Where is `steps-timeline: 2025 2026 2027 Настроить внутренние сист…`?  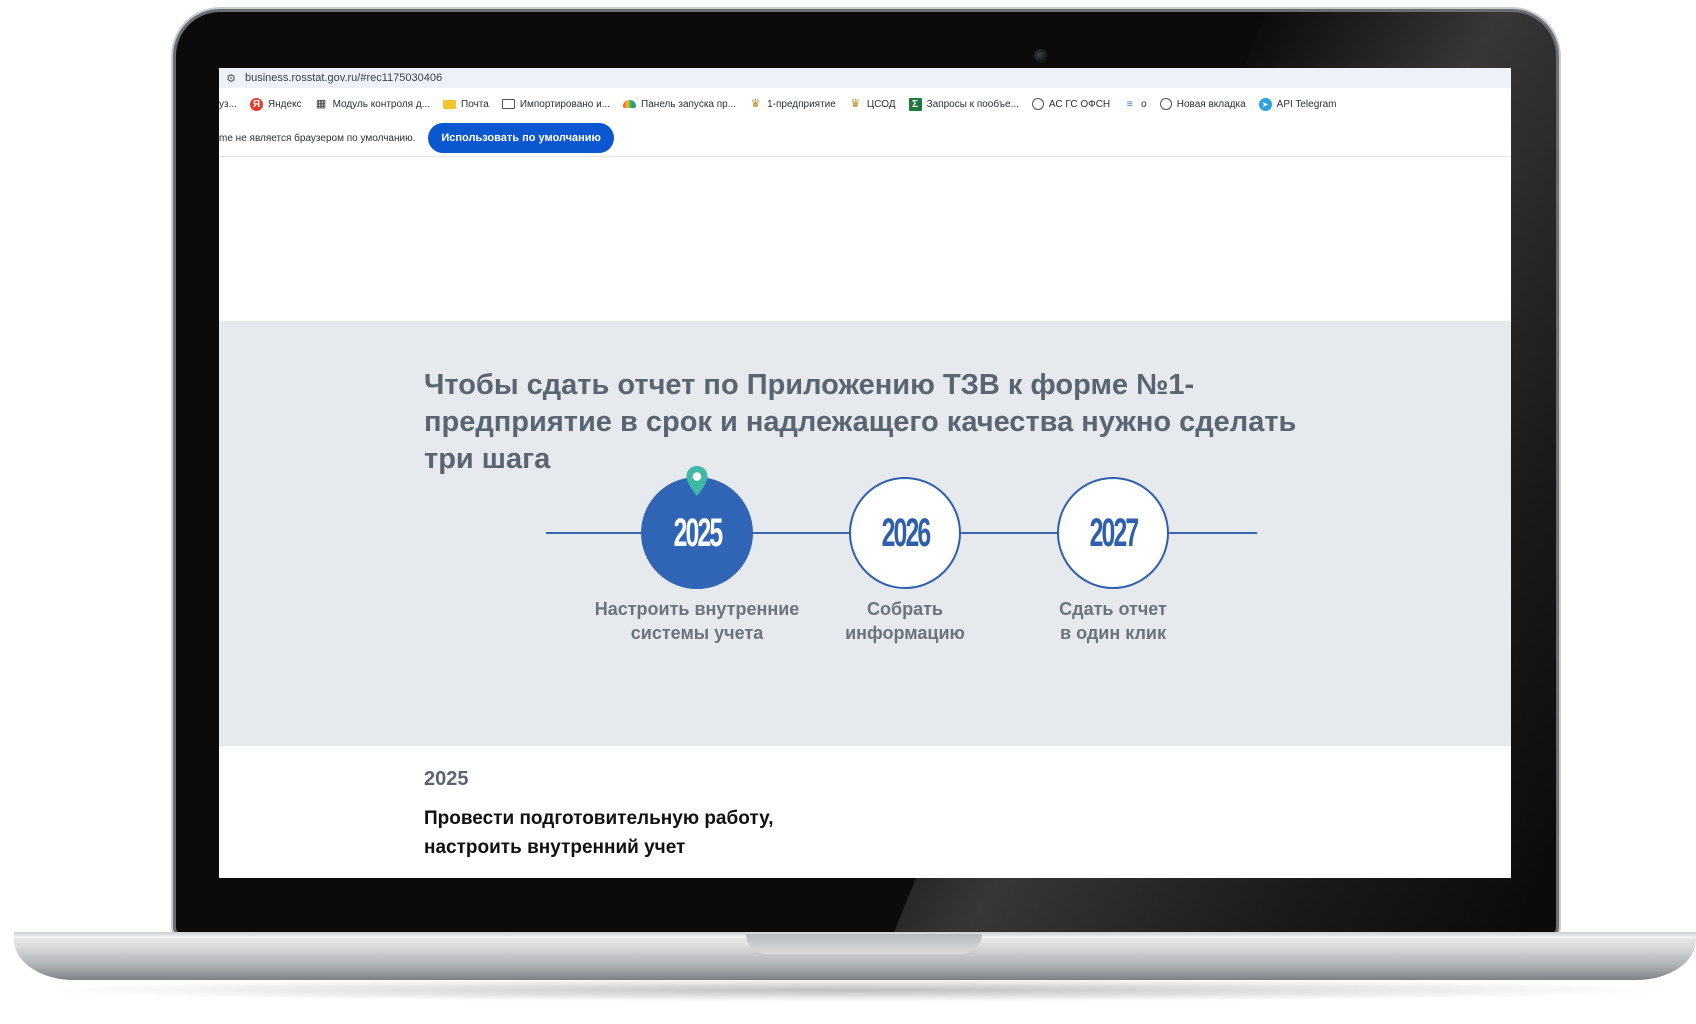
steps-timeline: 2025 2026 2027 Настроить внутренние сист… is located at coordinates (865, 563).